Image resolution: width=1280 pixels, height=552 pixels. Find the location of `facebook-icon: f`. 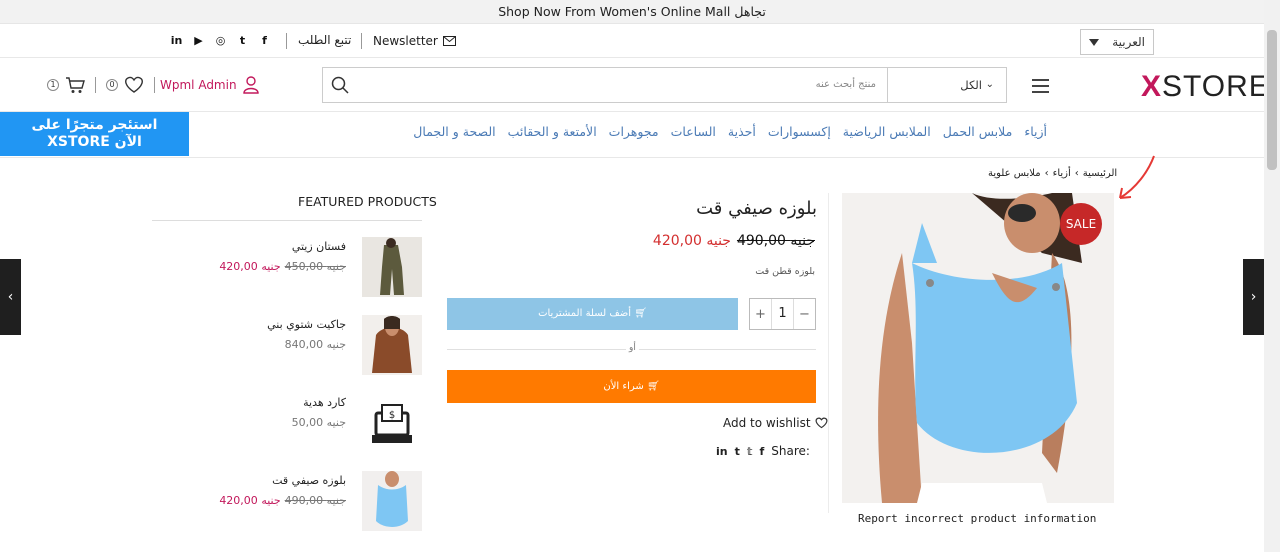

facebook-icon: f is located at coordinates (264, 41).